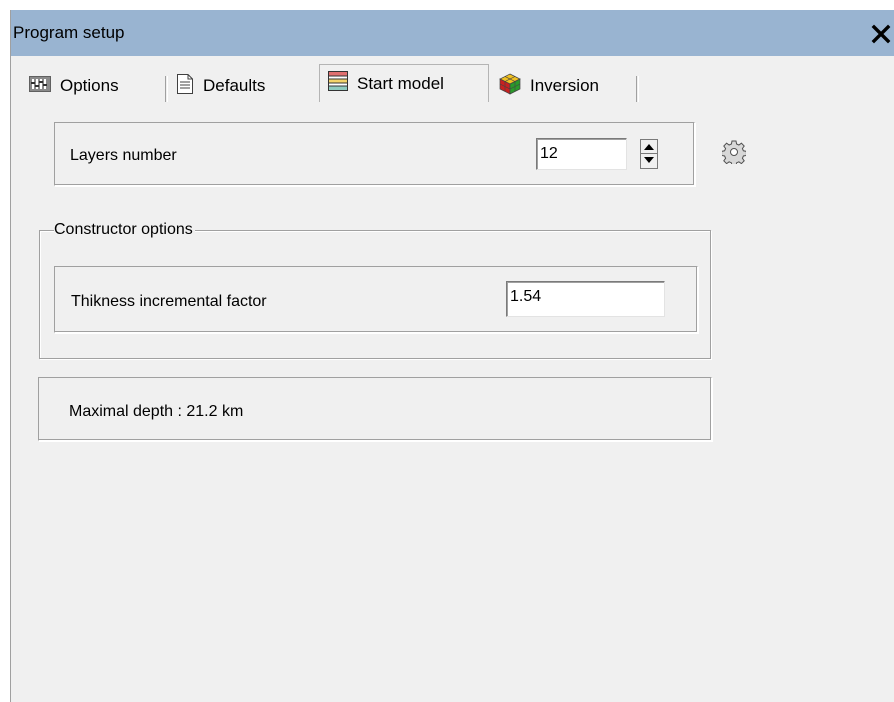 This screenshot has height=702, width=894. Describe the element at coordinates (169, 301) in the screenshot. I see `thickness-factor-label: Thikness incremental factor` at that location.